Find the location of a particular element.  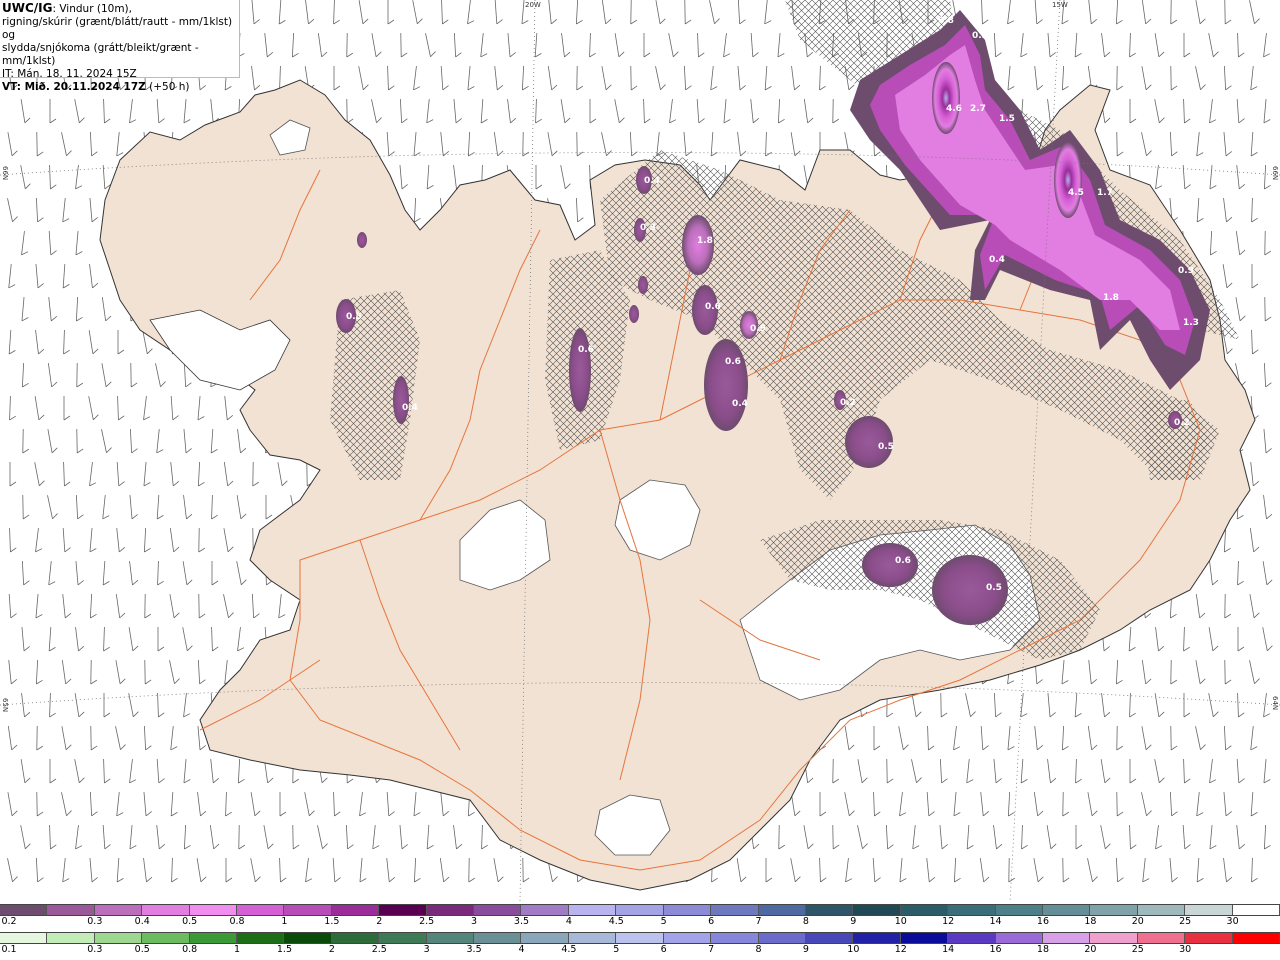

lon-label-15w: 15W is located at coordinates (1060, 5).